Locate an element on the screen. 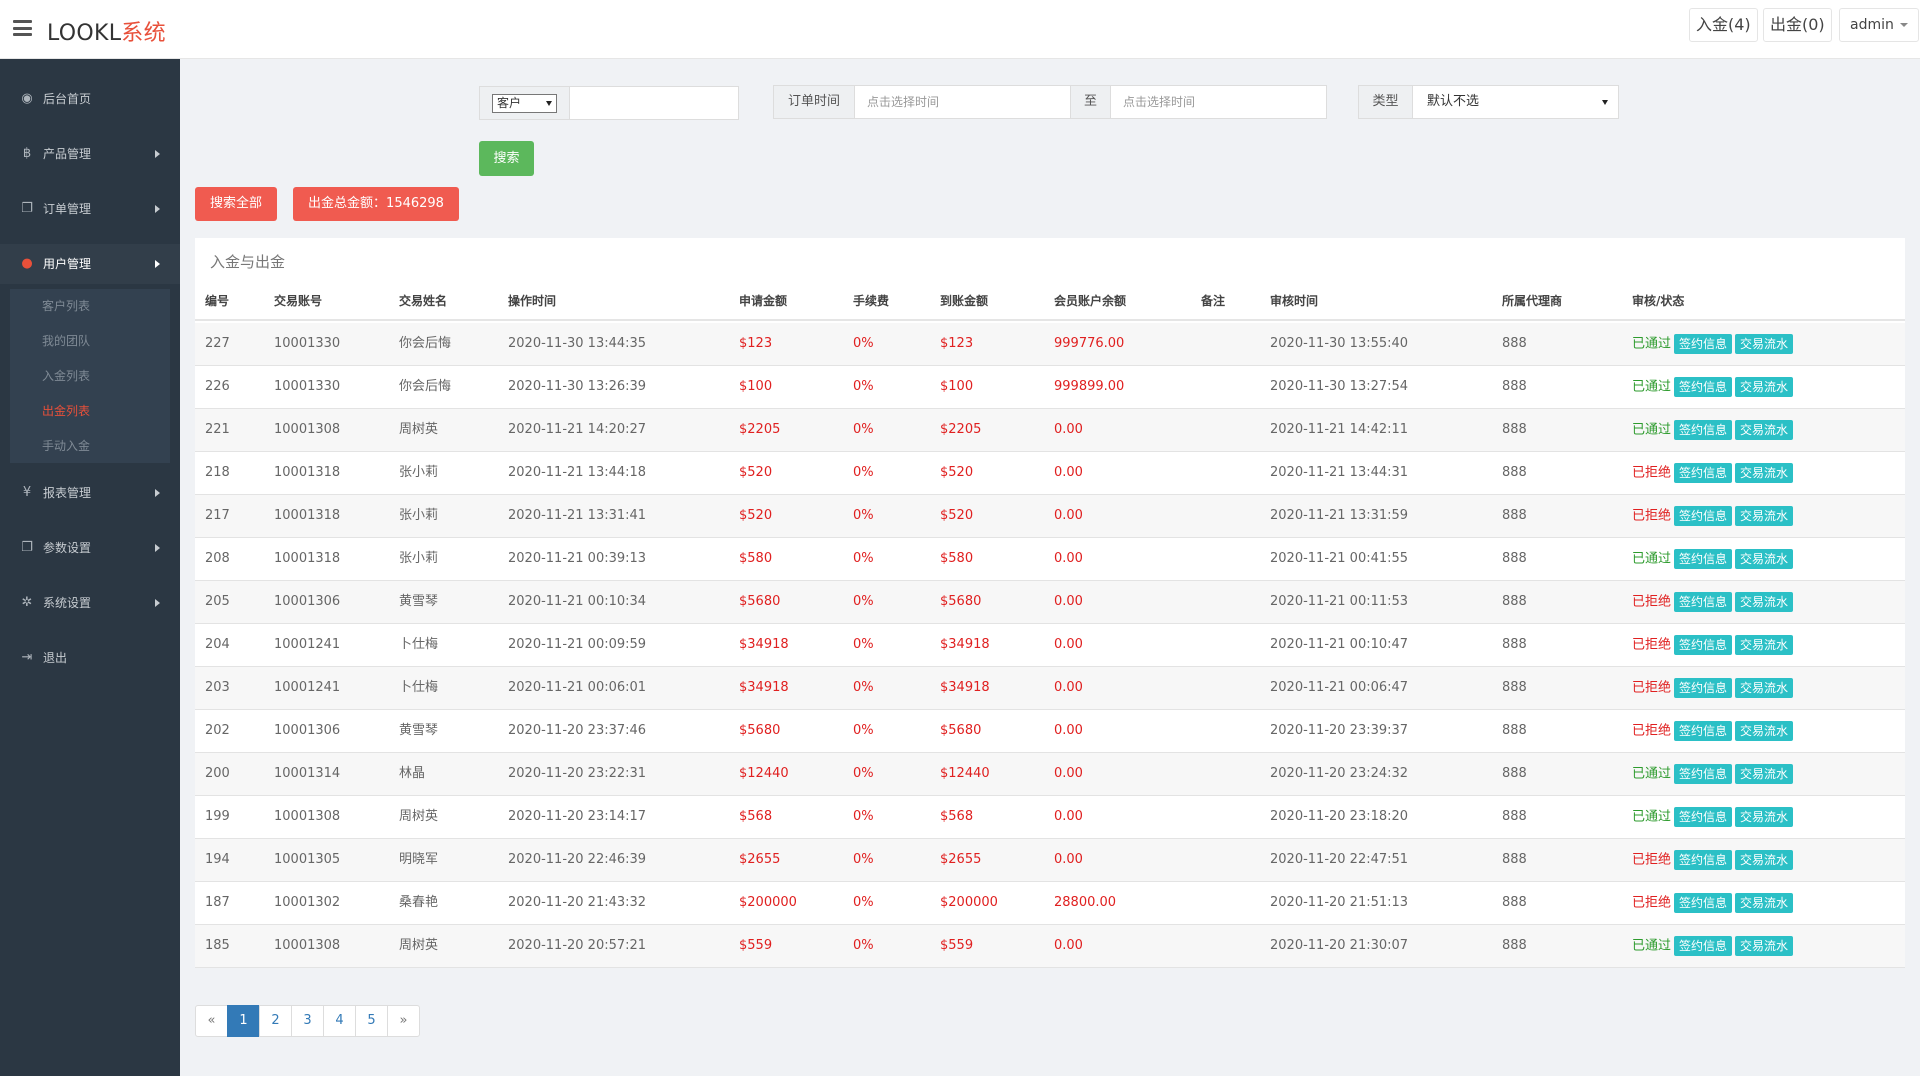 Image resolution: width=1920 pixels, height=1076 pixels. sidebar-item-label: 退出 is located at coordinates (55, 658).